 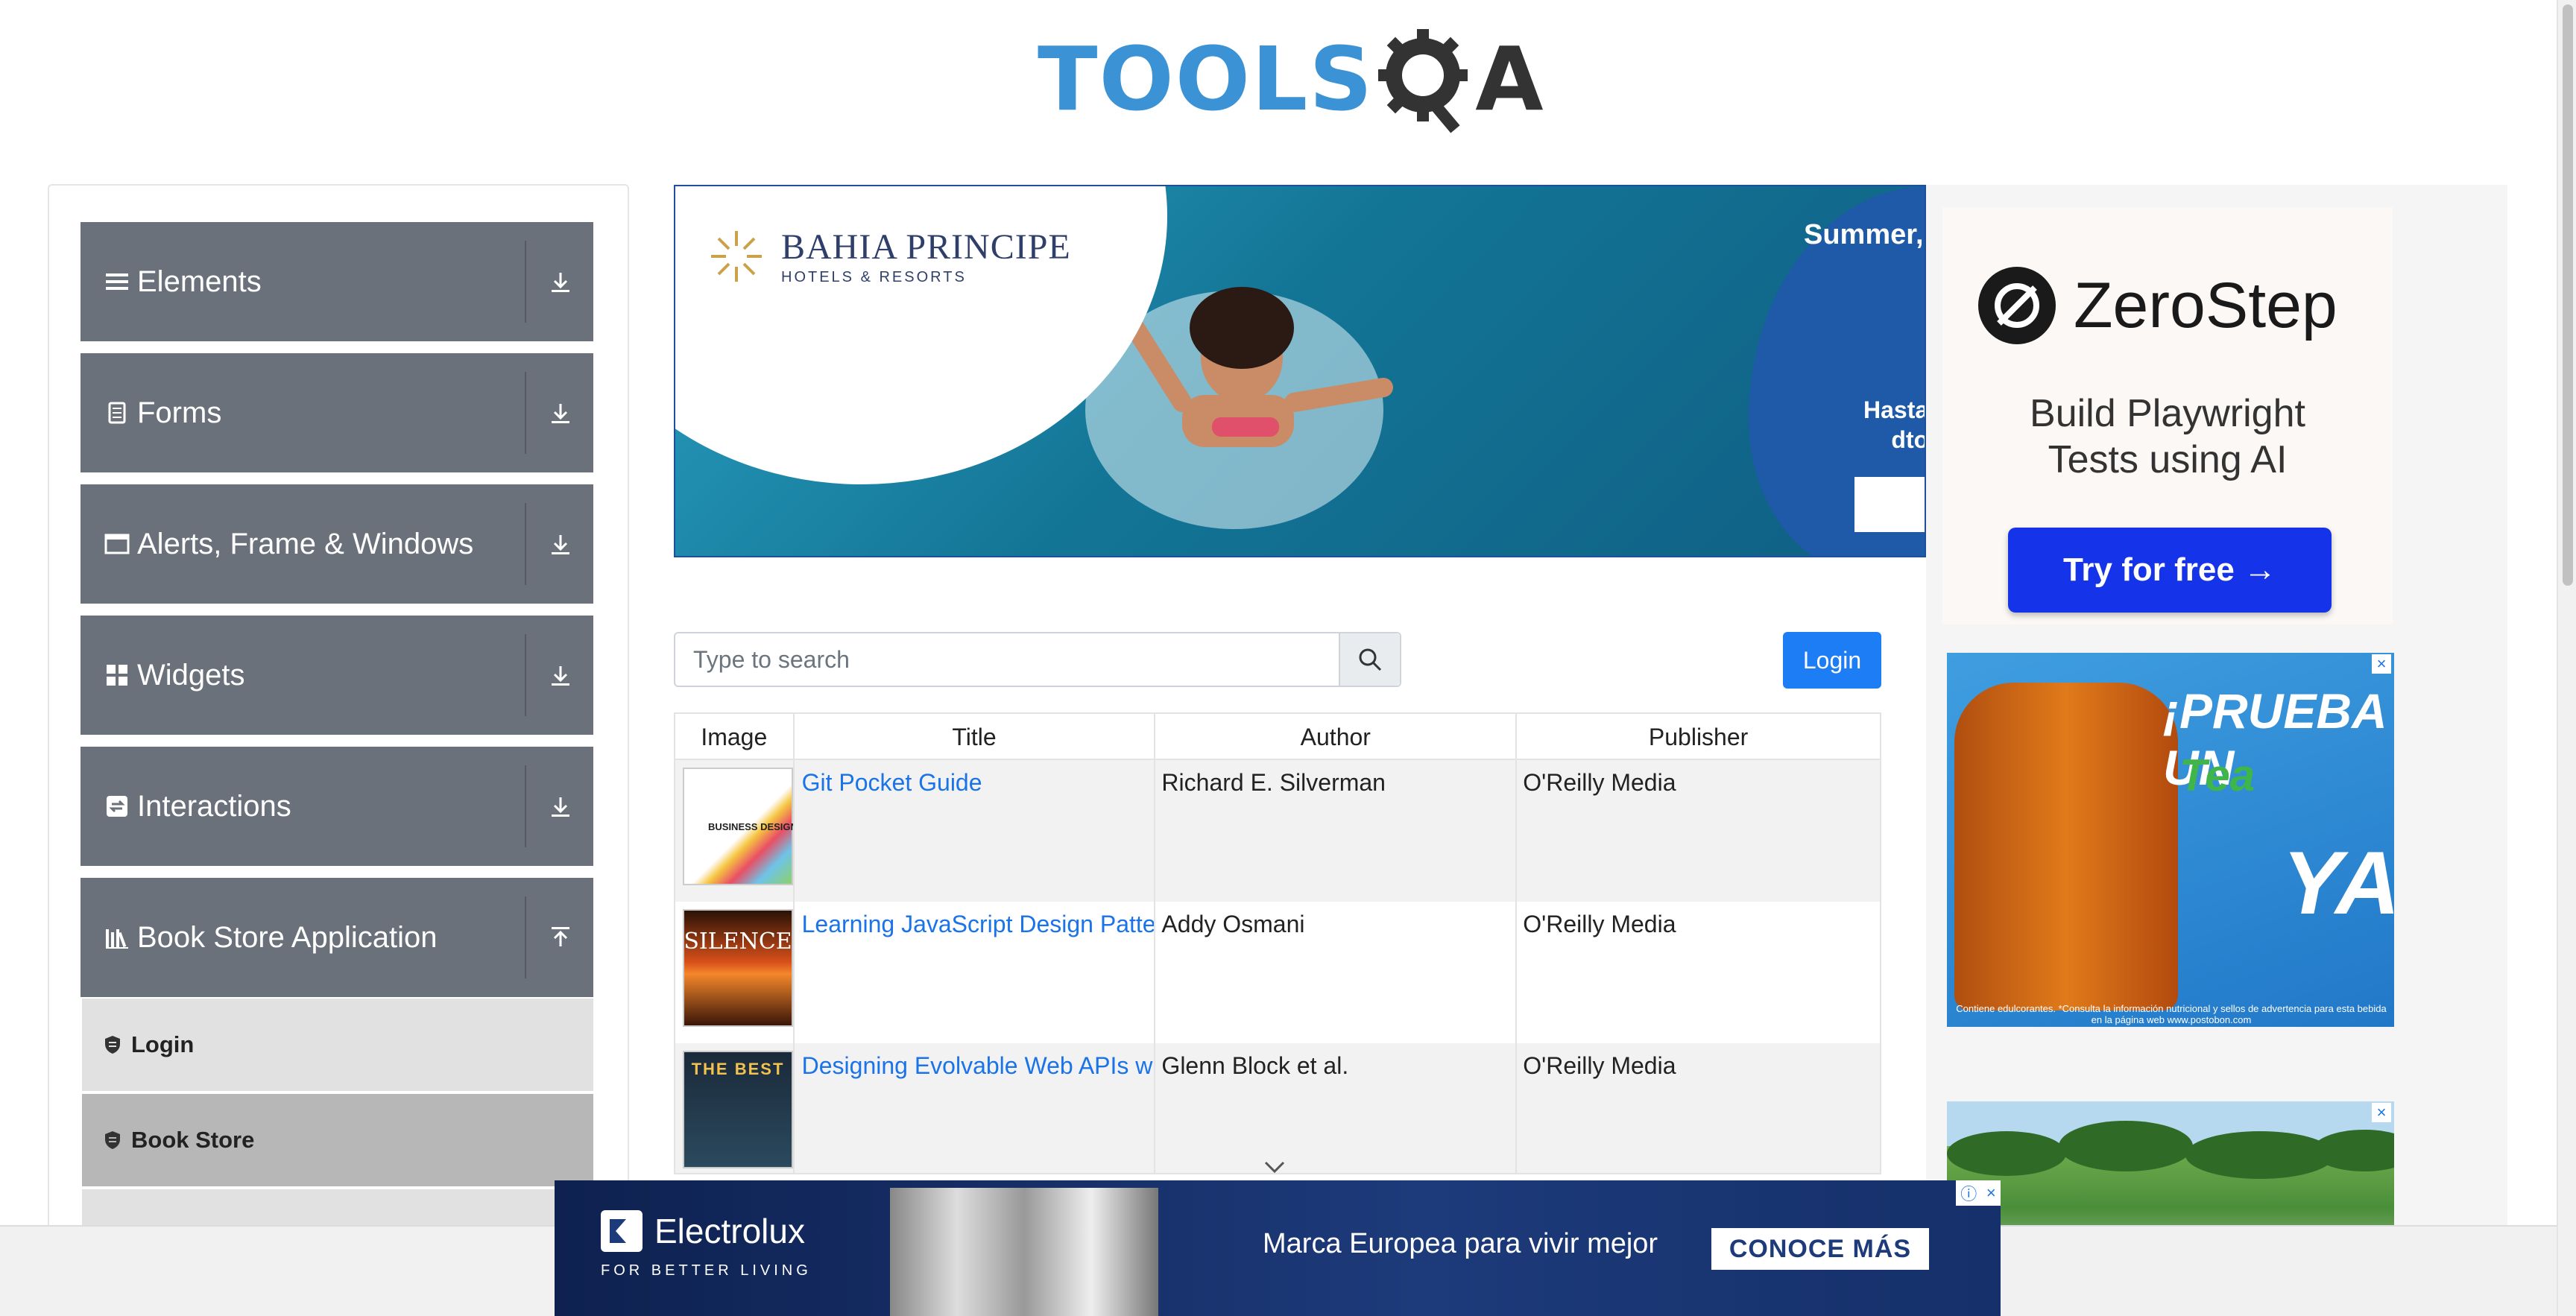 I want to click on sidebar-group-widgets: Widgets, so click(x=336, y=675).